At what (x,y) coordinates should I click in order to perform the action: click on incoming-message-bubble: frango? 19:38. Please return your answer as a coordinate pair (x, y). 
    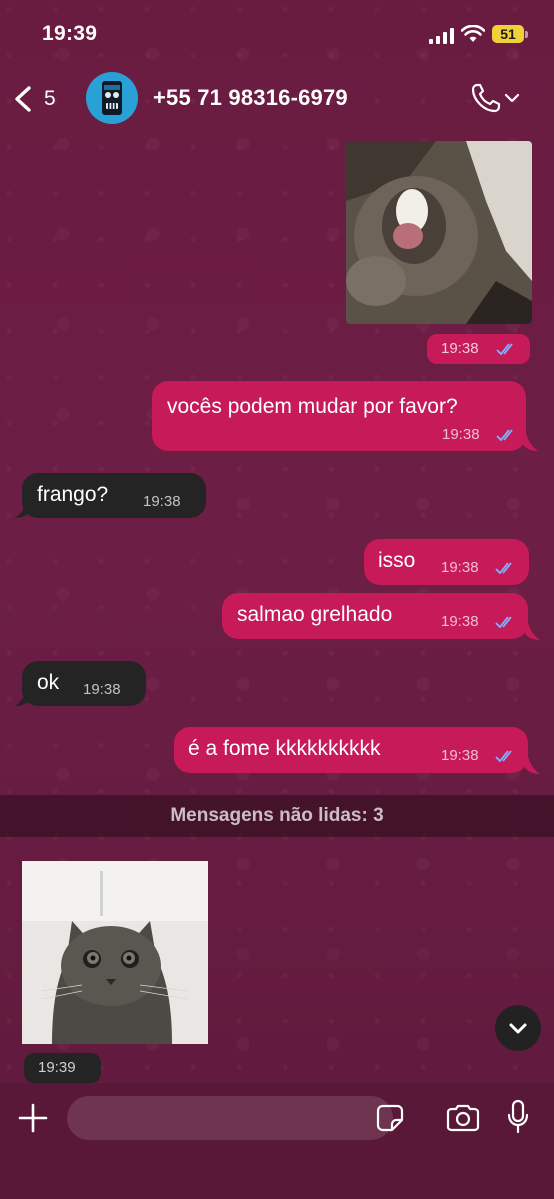
    Looking at the image, I should click on (114, 495).